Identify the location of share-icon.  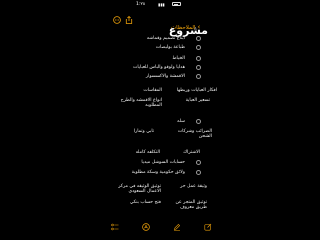
(128, 19).